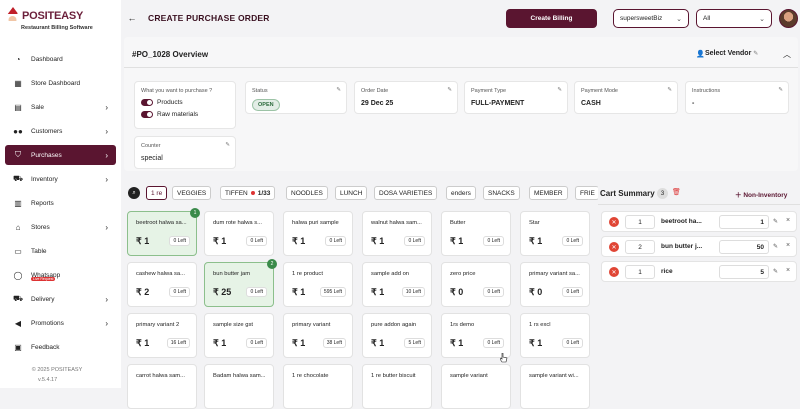 This screenshot has height=409, width=800. What do you see at coordinates (185, 102) in the screenshot?
I see `products-toggle-row: Products` at bounding box center [185, 102].